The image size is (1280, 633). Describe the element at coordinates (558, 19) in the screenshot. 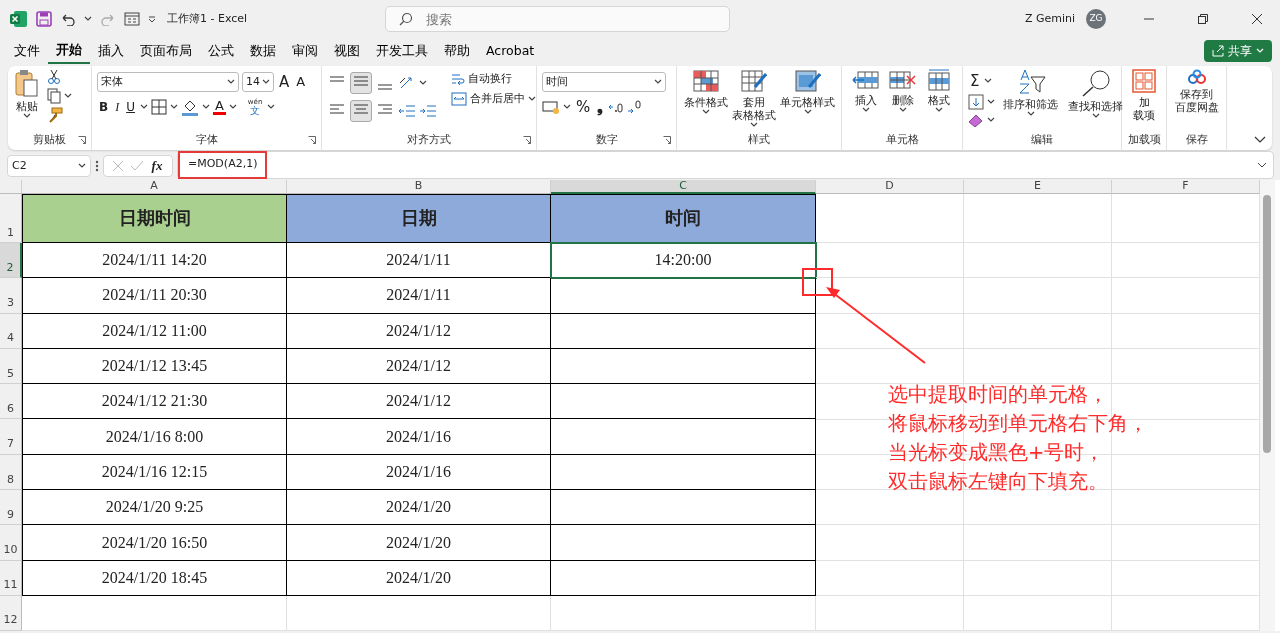

I see `search-field: 搜索` at that location.